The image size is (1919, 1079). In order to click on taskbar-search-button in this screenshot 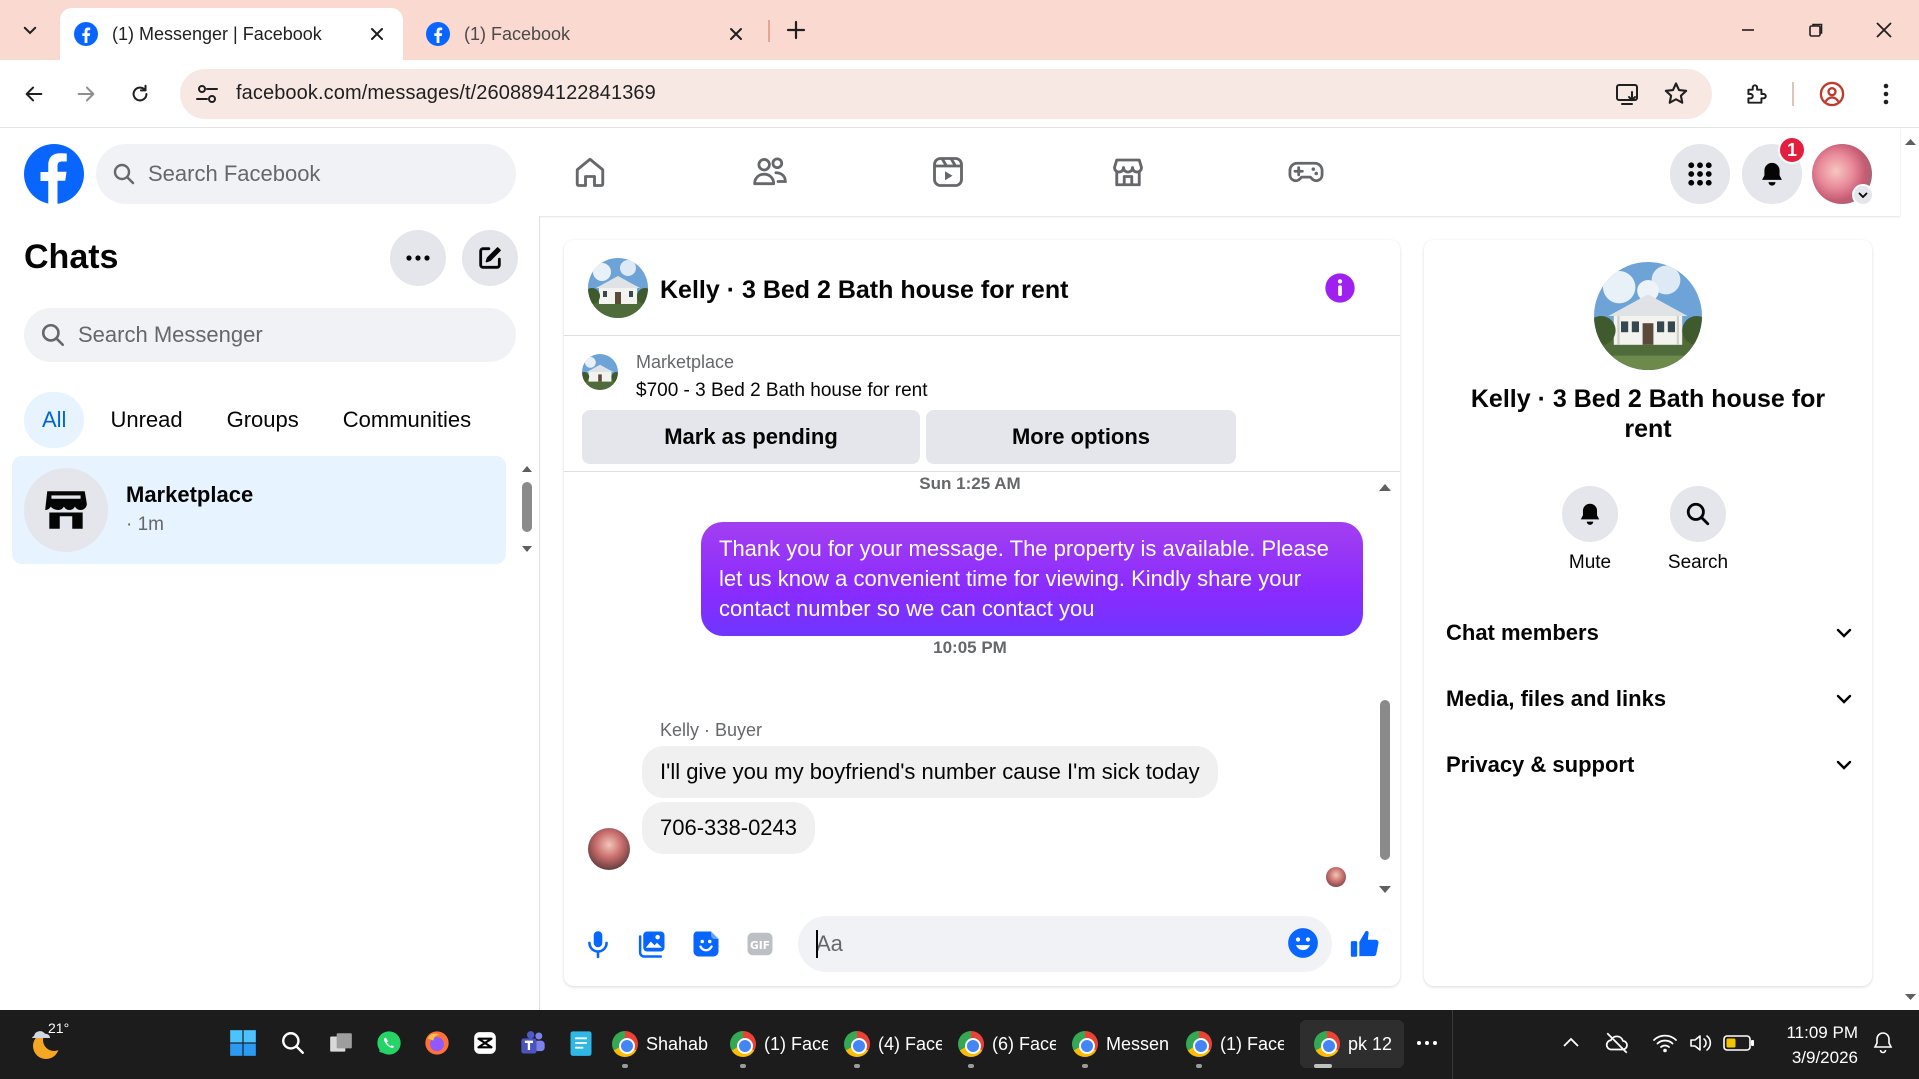, I will do `click(293, 1043)`.